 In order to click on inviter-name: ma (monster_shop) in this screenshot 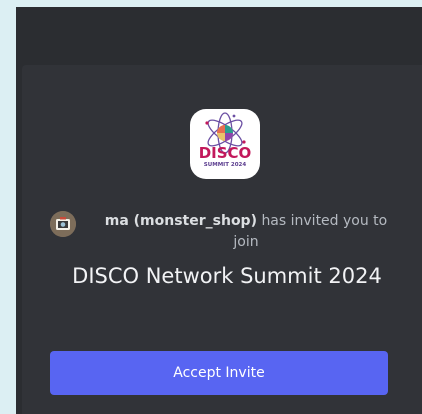, I will do `click(181, 221)`.